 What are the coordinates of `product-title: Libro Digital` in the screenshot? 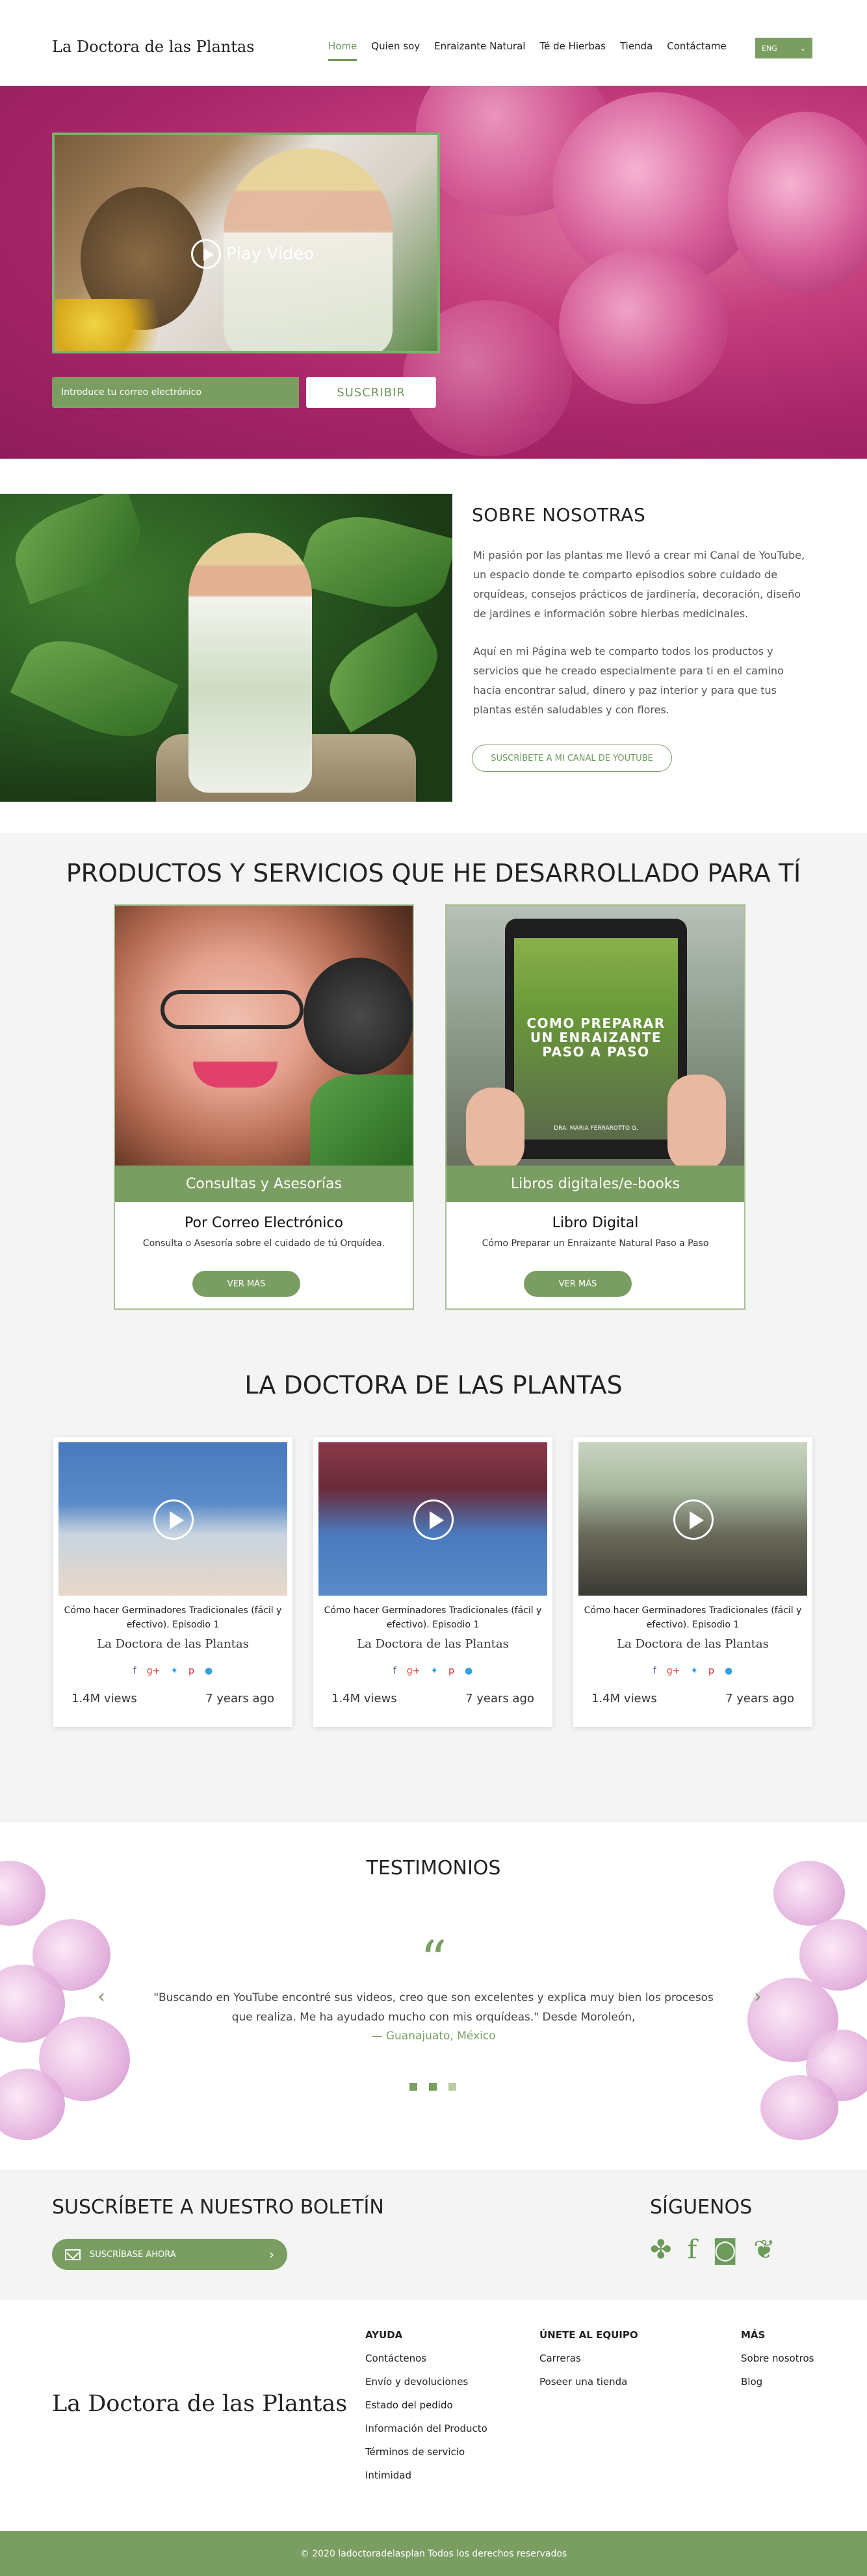 It's located at (596, 1223).